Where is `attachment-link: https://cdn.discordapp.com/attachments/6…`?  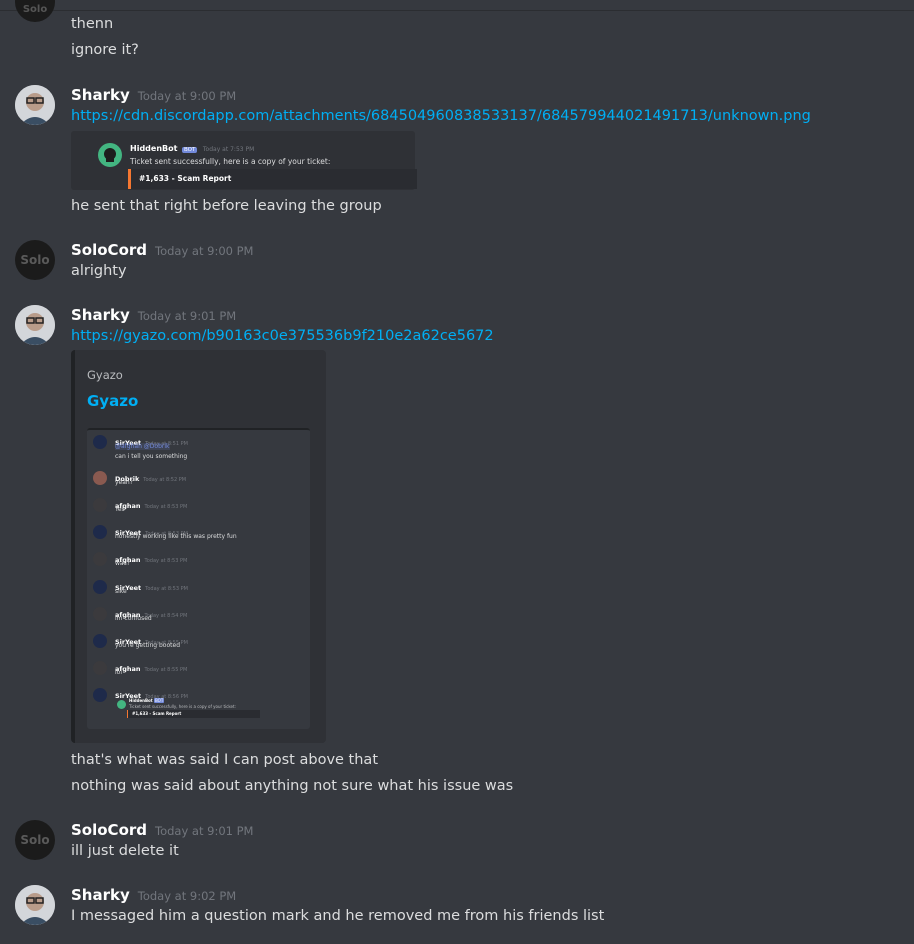
attachment-link: https://cdn.discordapp.com/attachments/6… is located at coordinates (441, 116).